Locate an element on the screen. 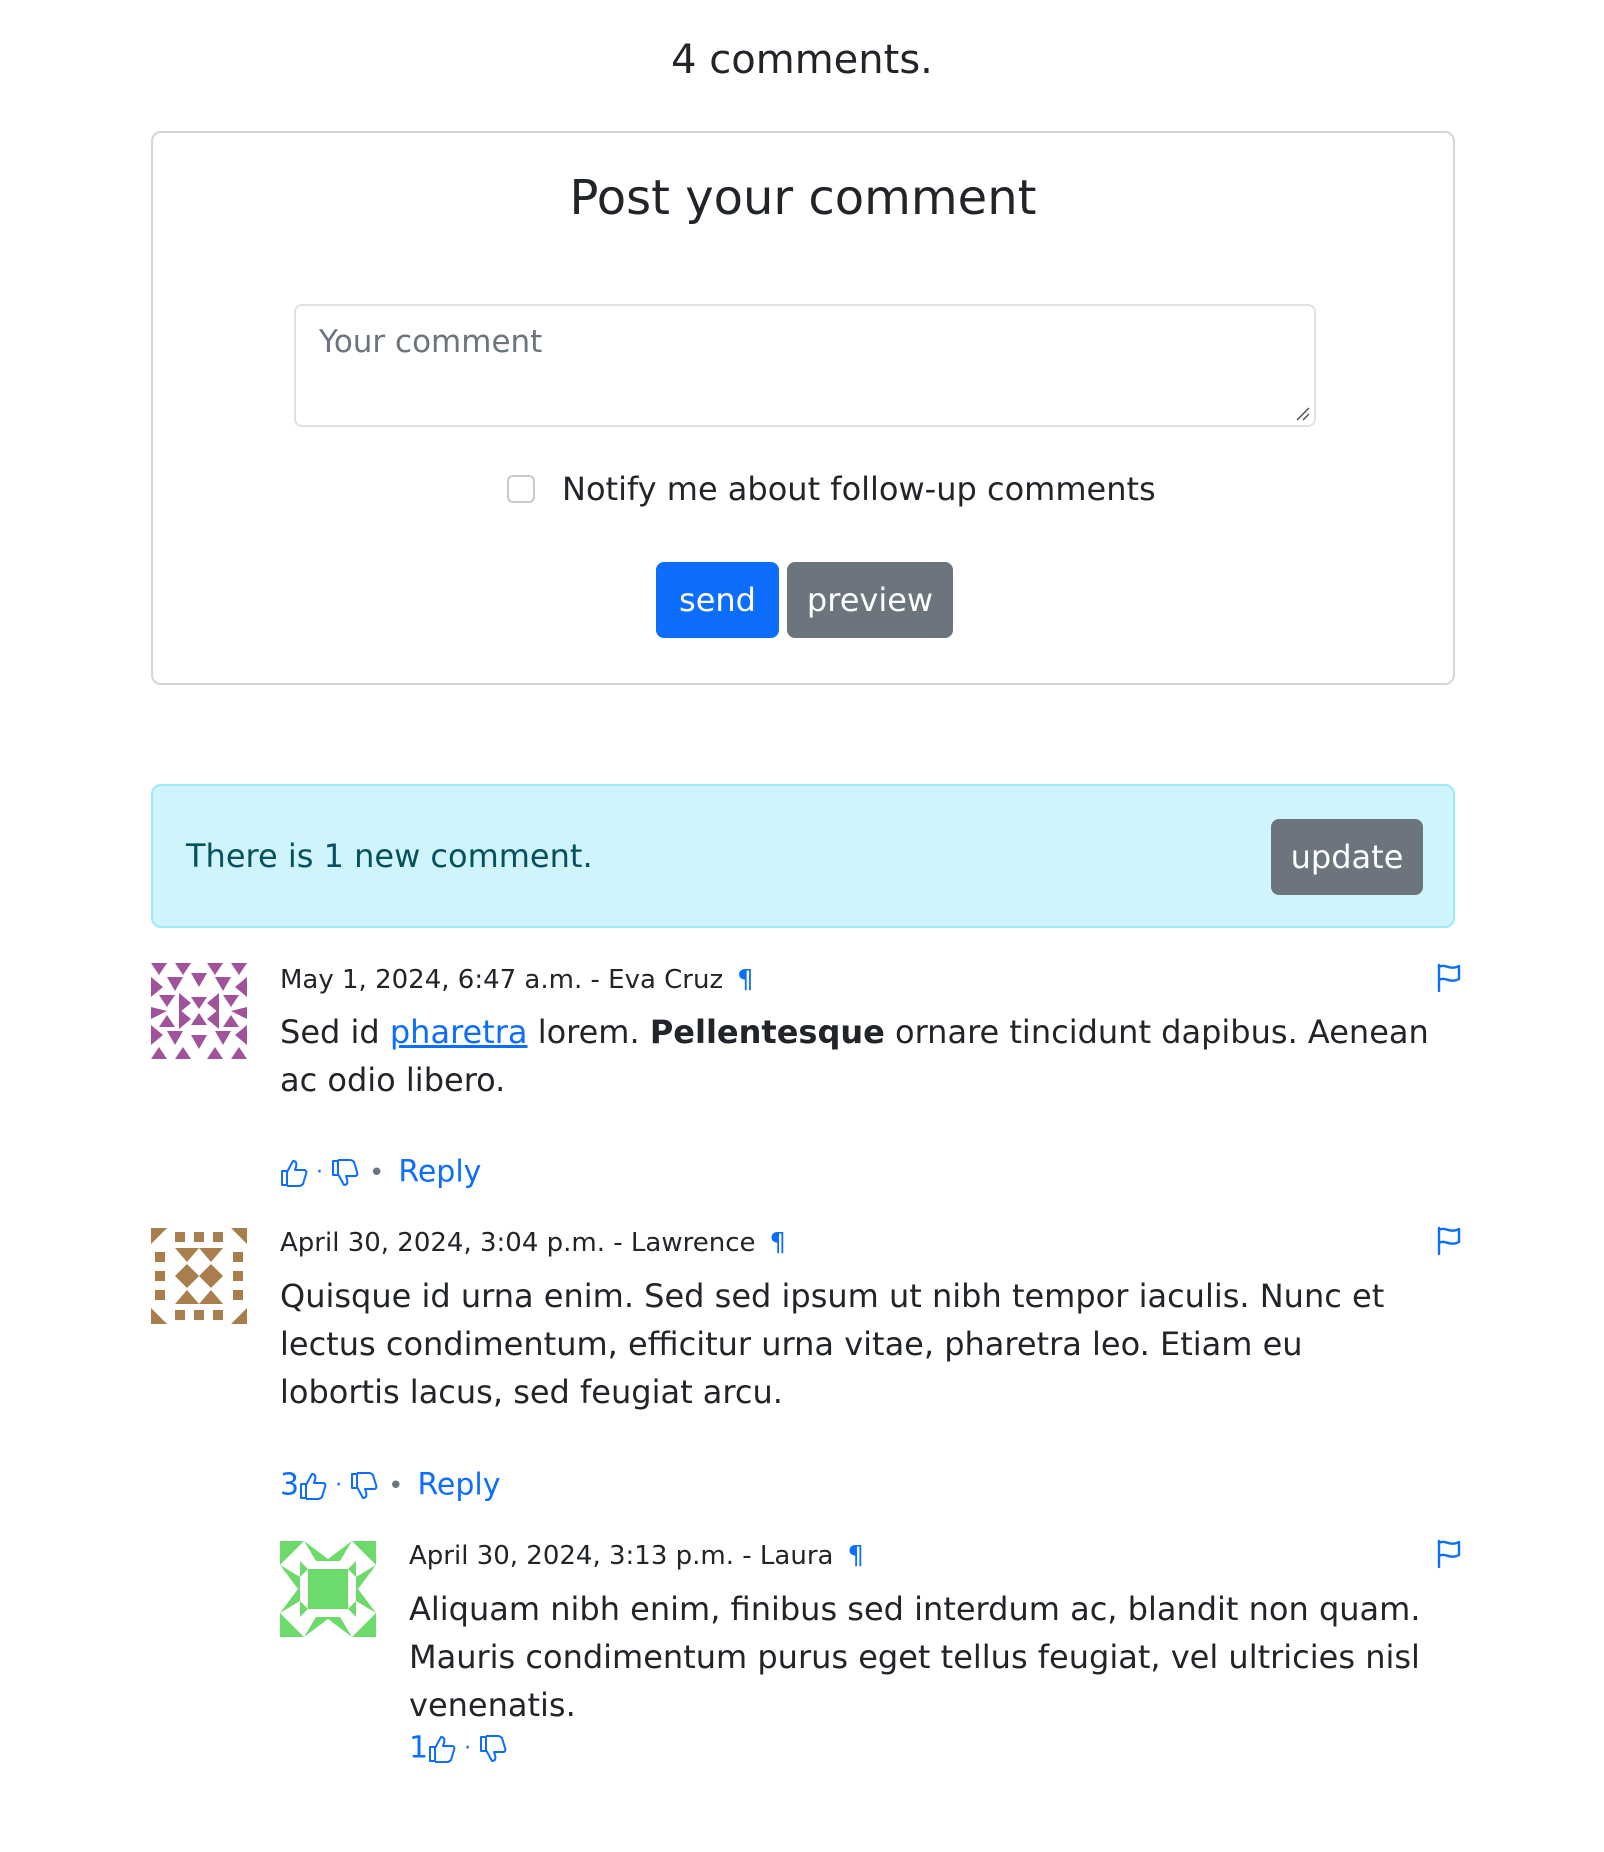 This screenshot has width=1604, height=1852. comment-meta: April 30, 2024, 3:04 p.m. - Lawrence ¶ is located at coordinates (533, 1243).